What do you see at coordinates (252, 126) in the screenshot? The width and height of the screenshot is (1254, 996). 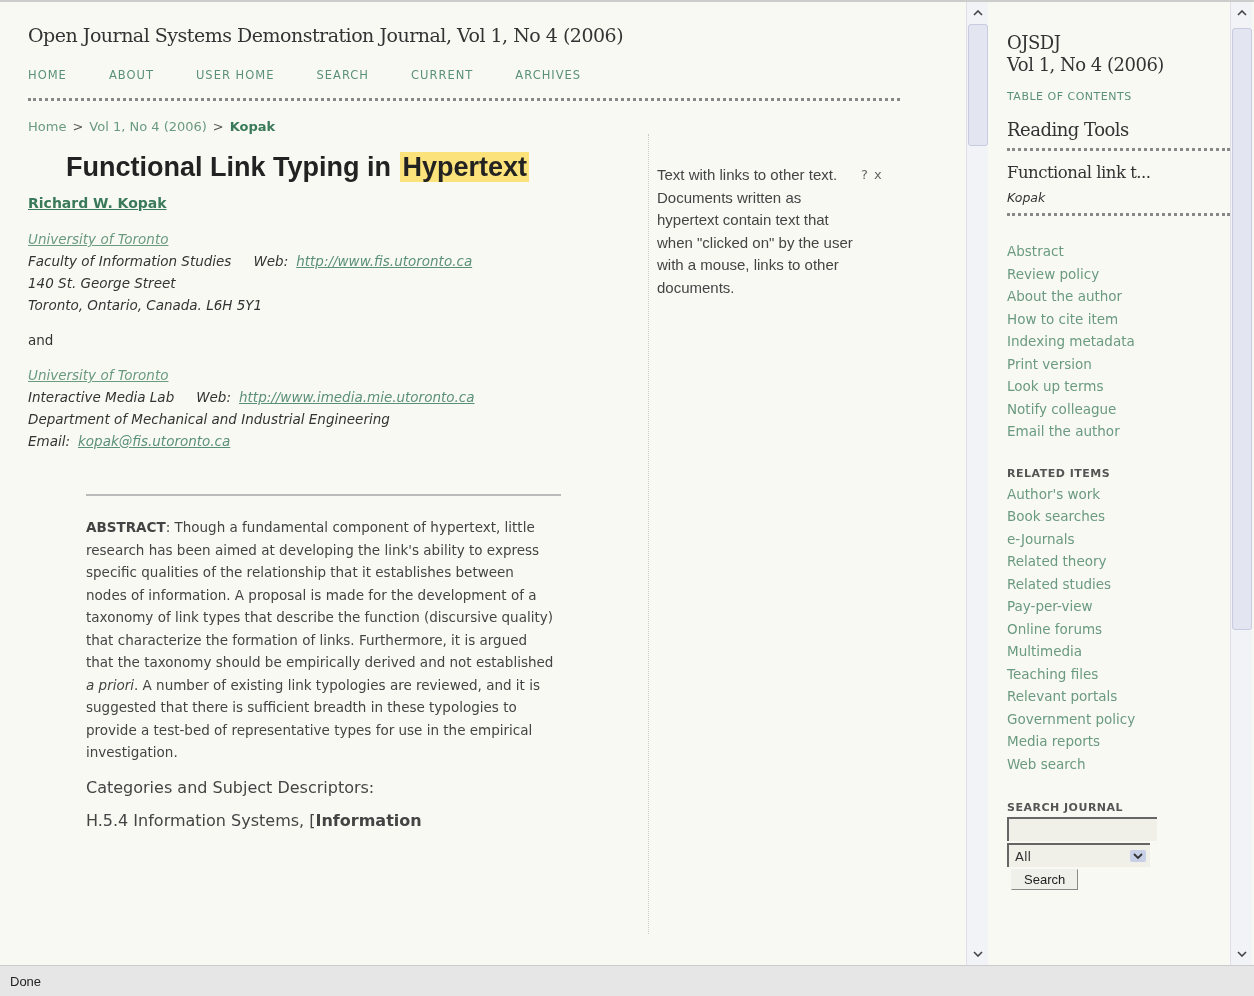 I see `breadcrumb-link: Kopak` at bounding box center [252, 126].